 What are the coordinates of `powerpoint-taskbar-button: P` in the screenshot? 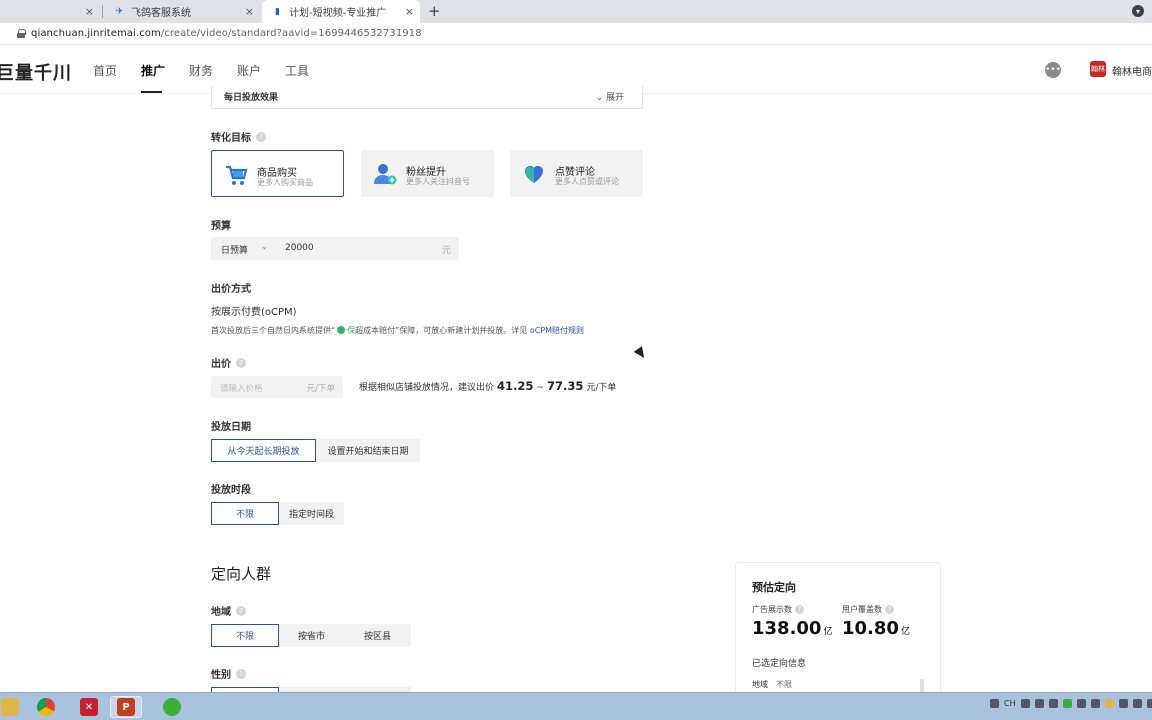 It's located at (126, 707).